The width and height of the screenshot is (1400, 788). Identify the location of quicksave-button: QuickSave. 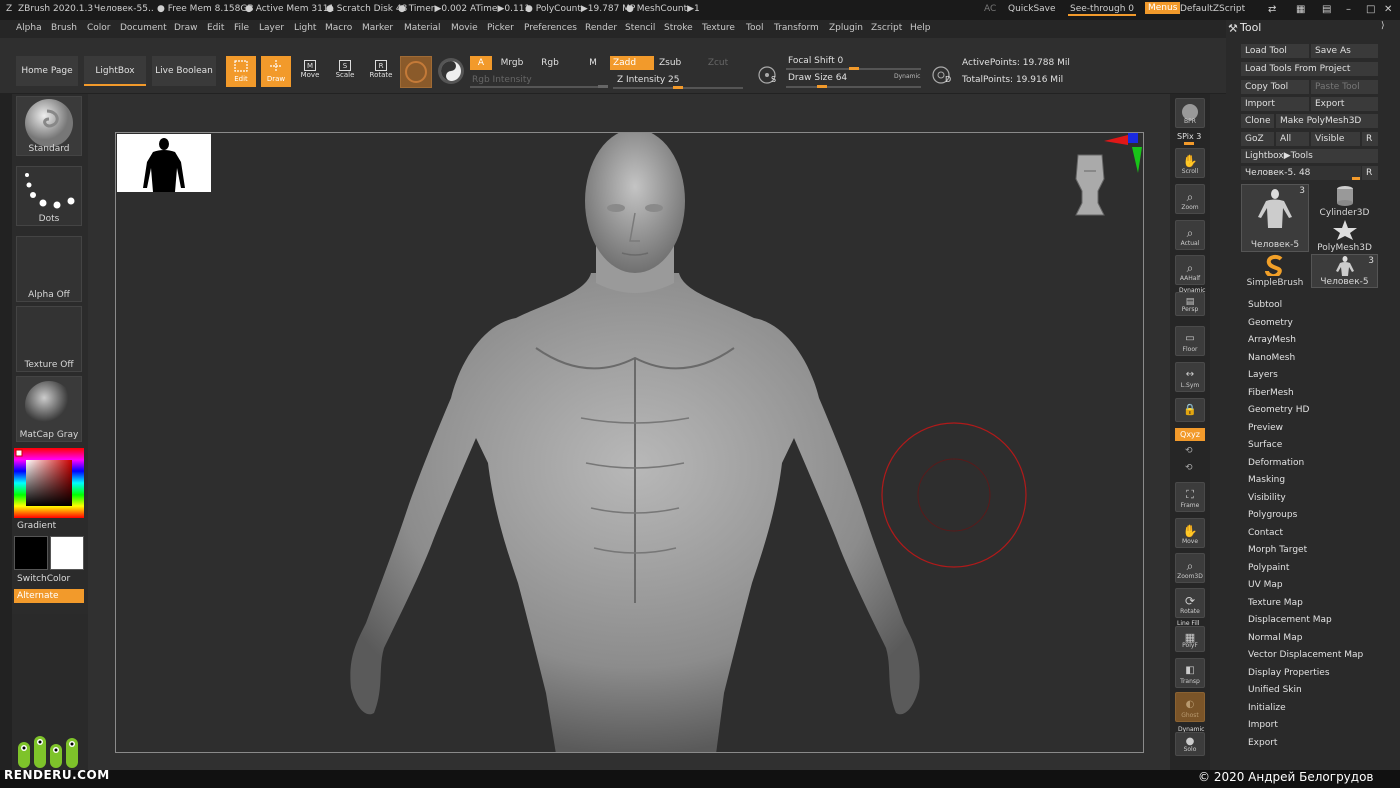
(1032, 9).